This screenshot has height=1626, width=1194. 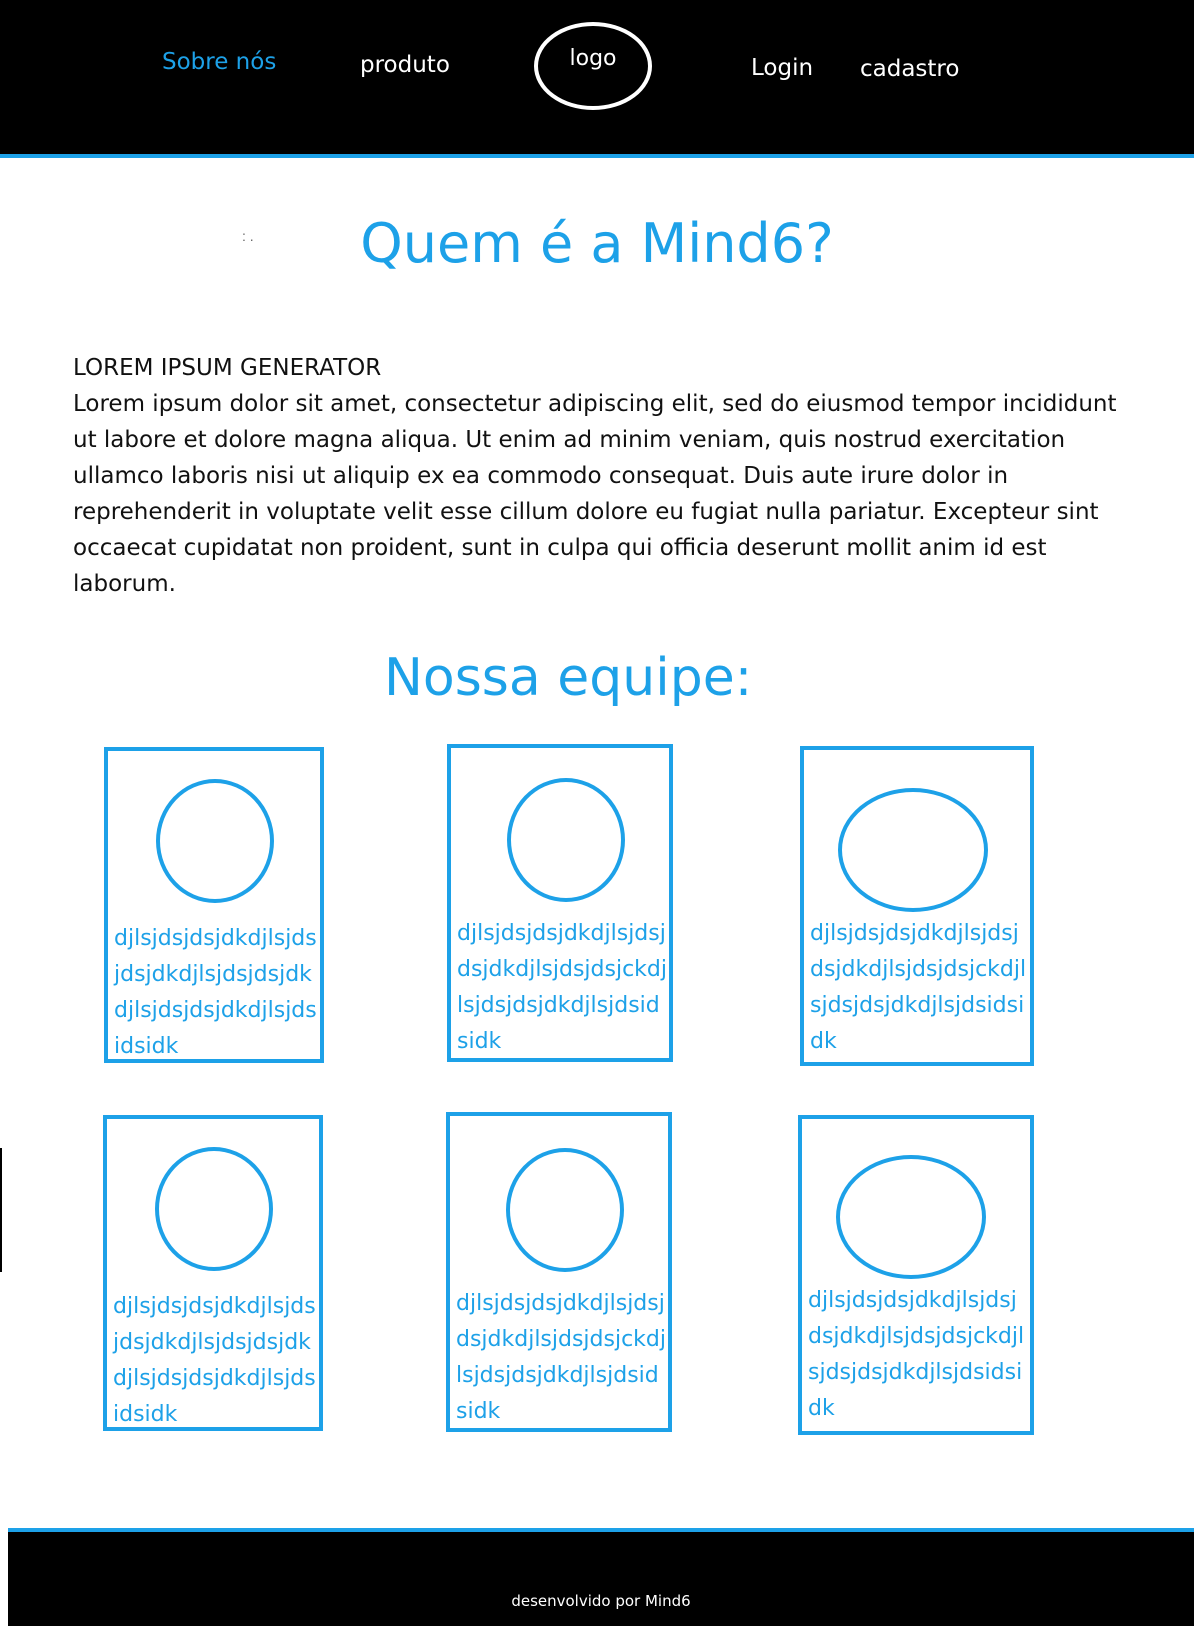 I want to click on logo-label: logo, so click(x=593, y=58).